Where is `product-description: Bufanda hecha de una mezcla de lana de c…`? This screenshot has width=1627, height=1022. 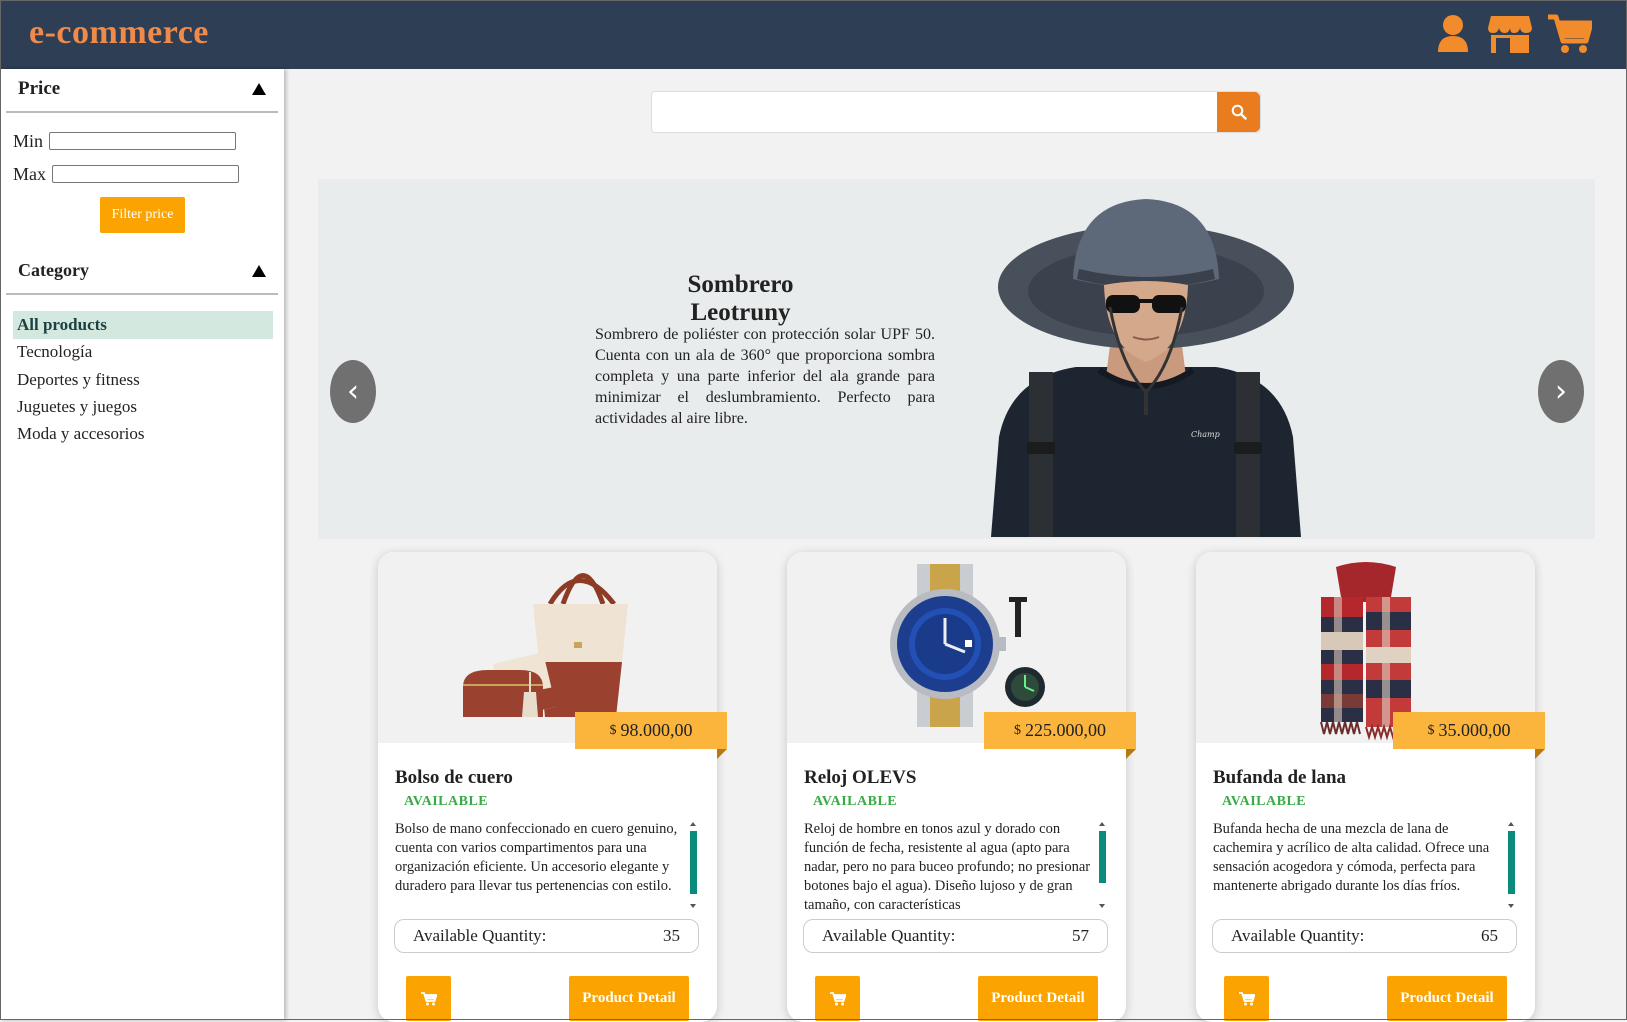 product-description: Bufanda hecha de una mezcla de lana de c… is located at coordinates (1359, 866).